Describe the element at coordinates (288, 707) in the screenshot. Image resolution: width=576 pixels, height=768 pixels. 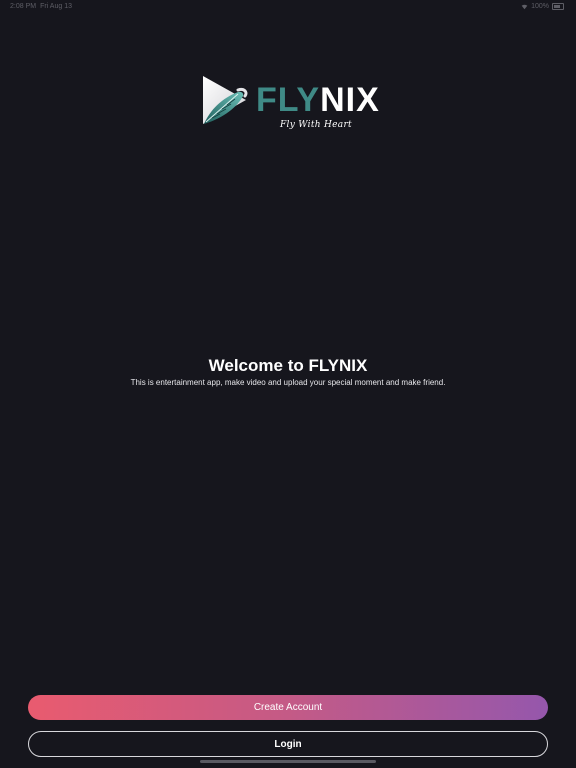
I see `create-account-button: Create Account` at that location.